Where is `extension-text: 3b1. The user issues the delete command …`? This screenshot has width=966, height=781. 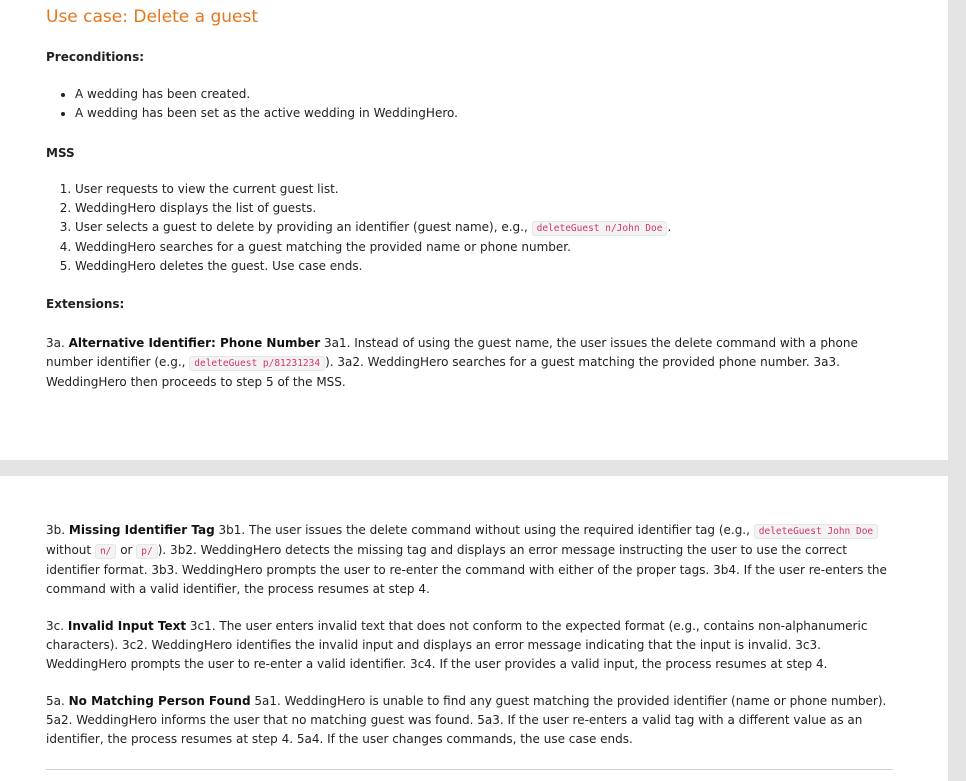 extension-text: 3b1. The user issues the delete command … is located at coordinates (484, 530).